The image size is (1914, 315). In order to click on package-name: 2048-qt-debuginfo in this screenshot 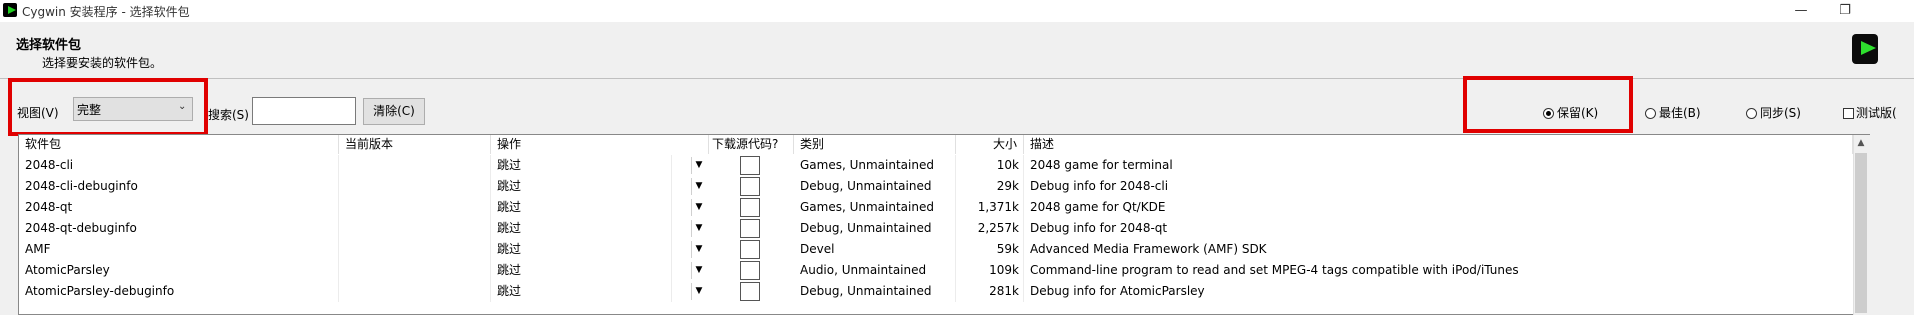, I will do `click(179, 228)`.